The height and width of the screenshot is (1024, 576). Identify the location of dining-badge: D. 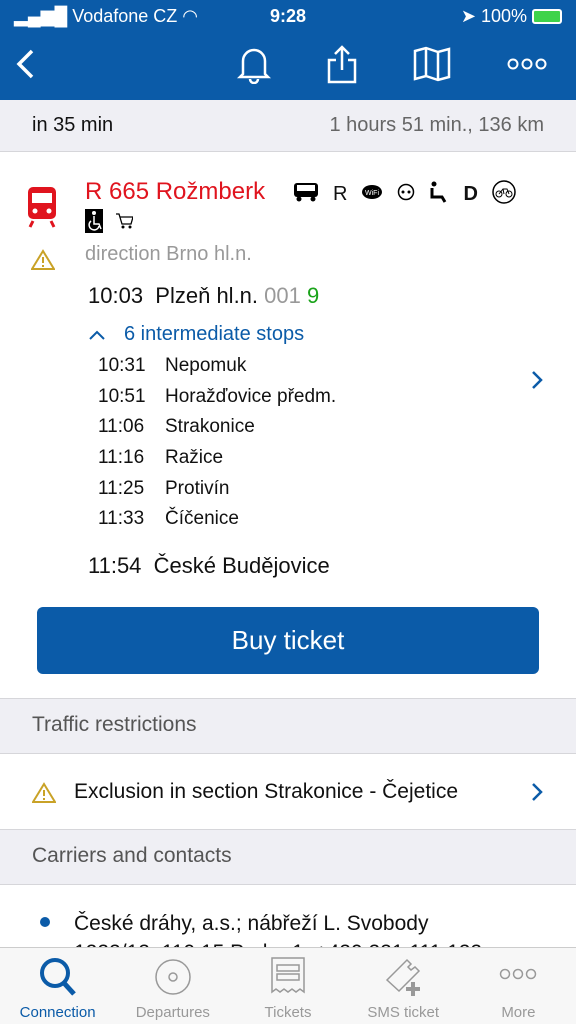
(470, 194).